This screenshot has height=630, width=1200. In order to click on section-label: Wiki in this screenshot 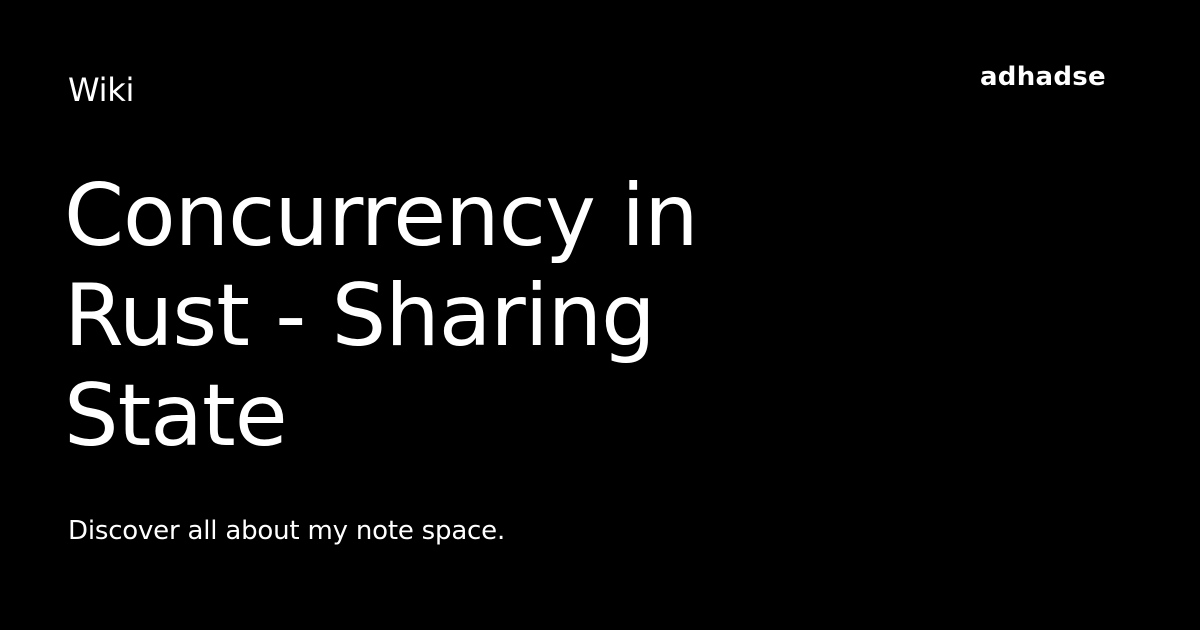, I will do `click(101, 90)`.